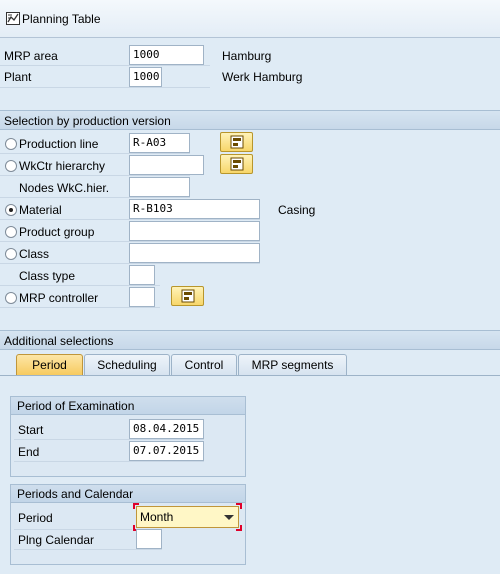  What do you see at coordinates (166, 165) in the screenshot?
I see `wkctr-hierarchy-field` at bounding box center [166, 165].